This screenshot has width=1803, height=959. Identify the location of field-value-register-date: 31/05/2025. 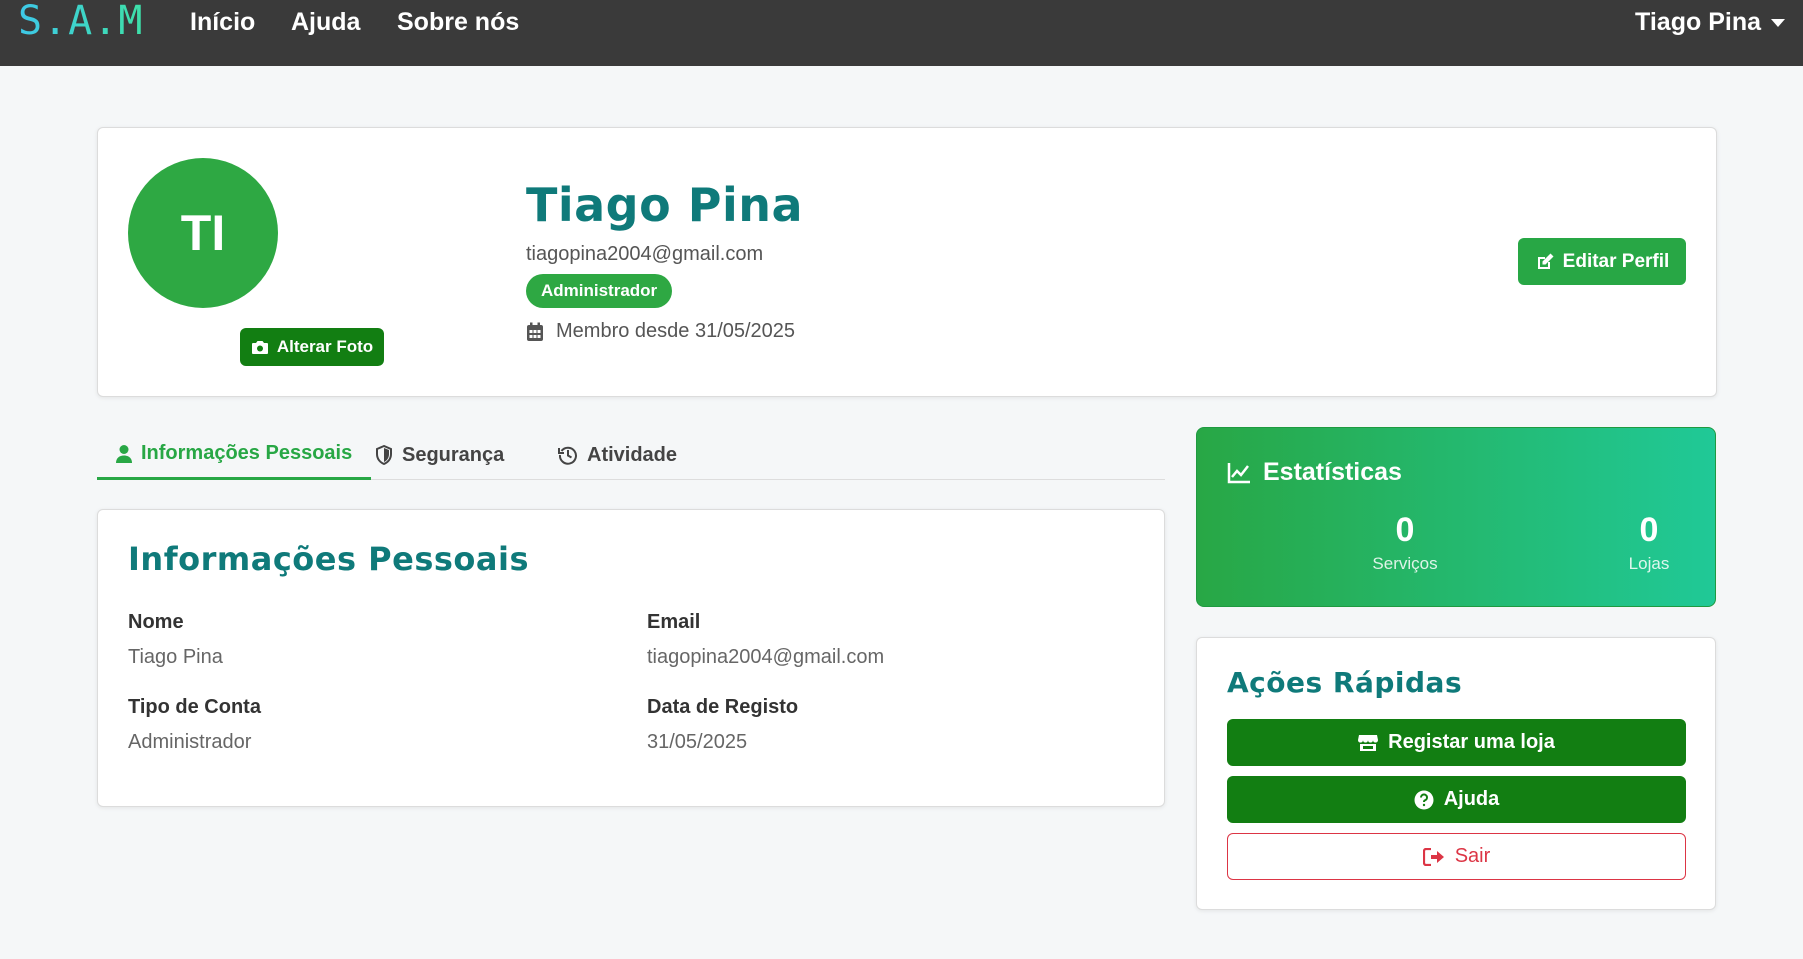
(697, 742).